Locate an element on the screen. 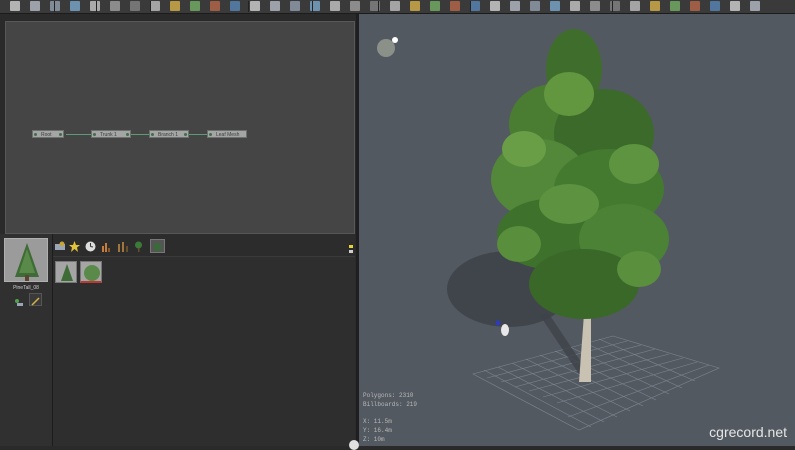 This screenshot has height=450, width=795. mesh-icon is located at coordinates (695, 6).